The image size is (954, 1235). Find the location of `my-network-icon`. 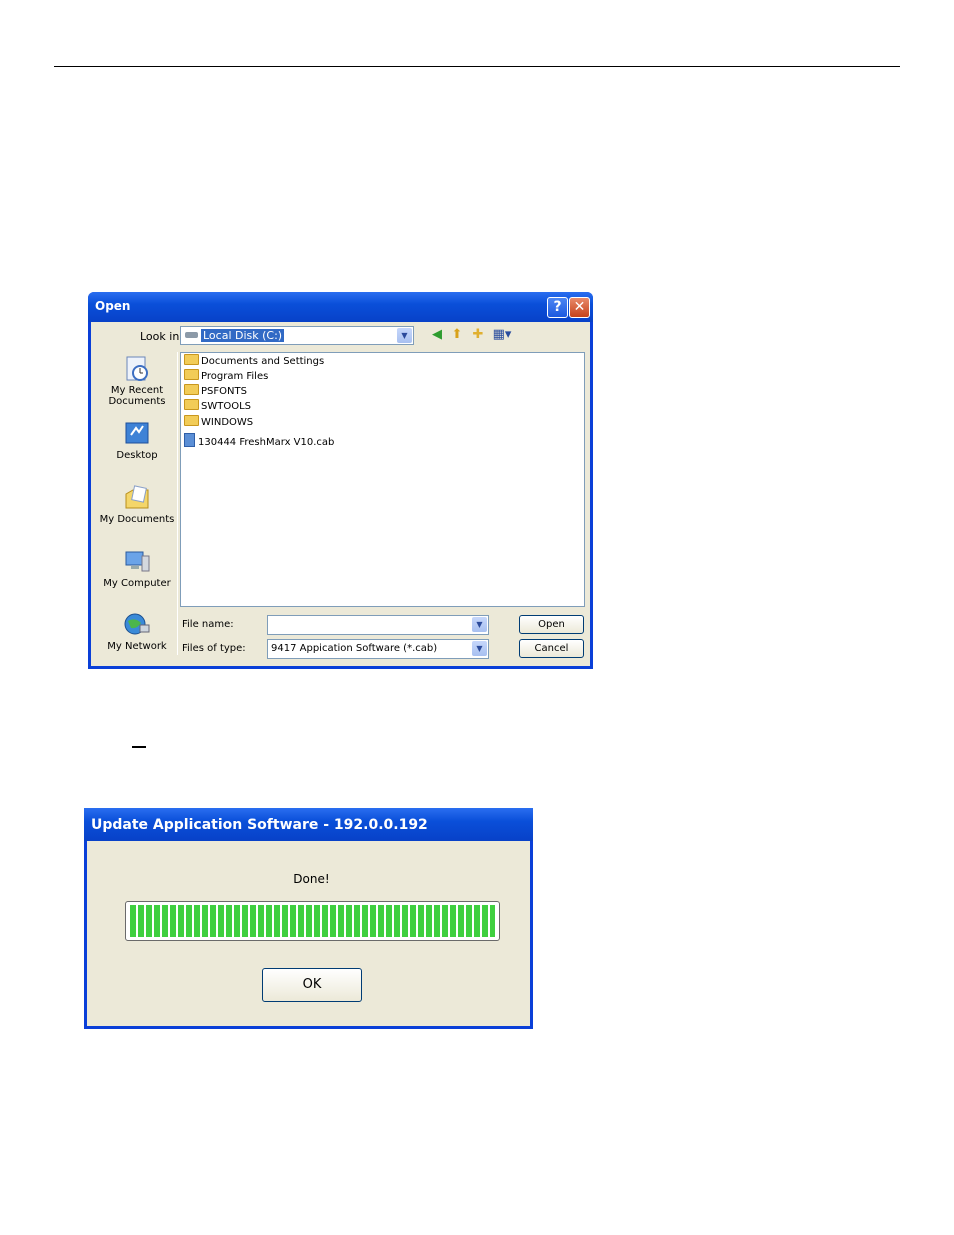

my-network-icon is located at coordinates (137, 625).